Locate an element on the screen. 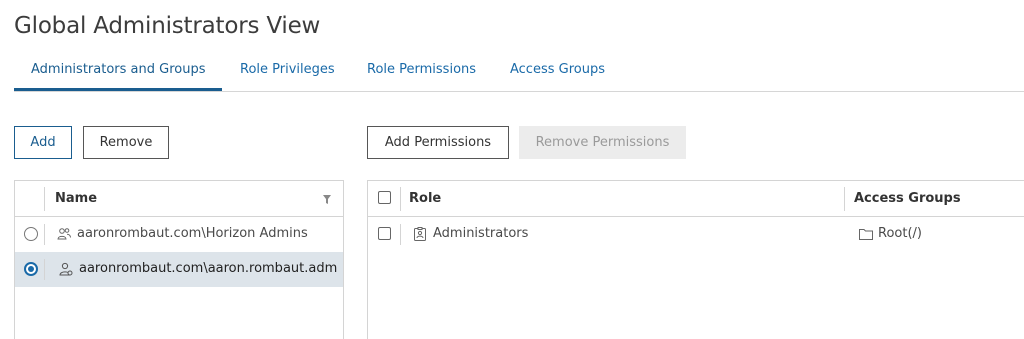 This screenshot has height=339, width=1024. remove-permissions-button: Remove Permissions is located at coordinates (602, 142).